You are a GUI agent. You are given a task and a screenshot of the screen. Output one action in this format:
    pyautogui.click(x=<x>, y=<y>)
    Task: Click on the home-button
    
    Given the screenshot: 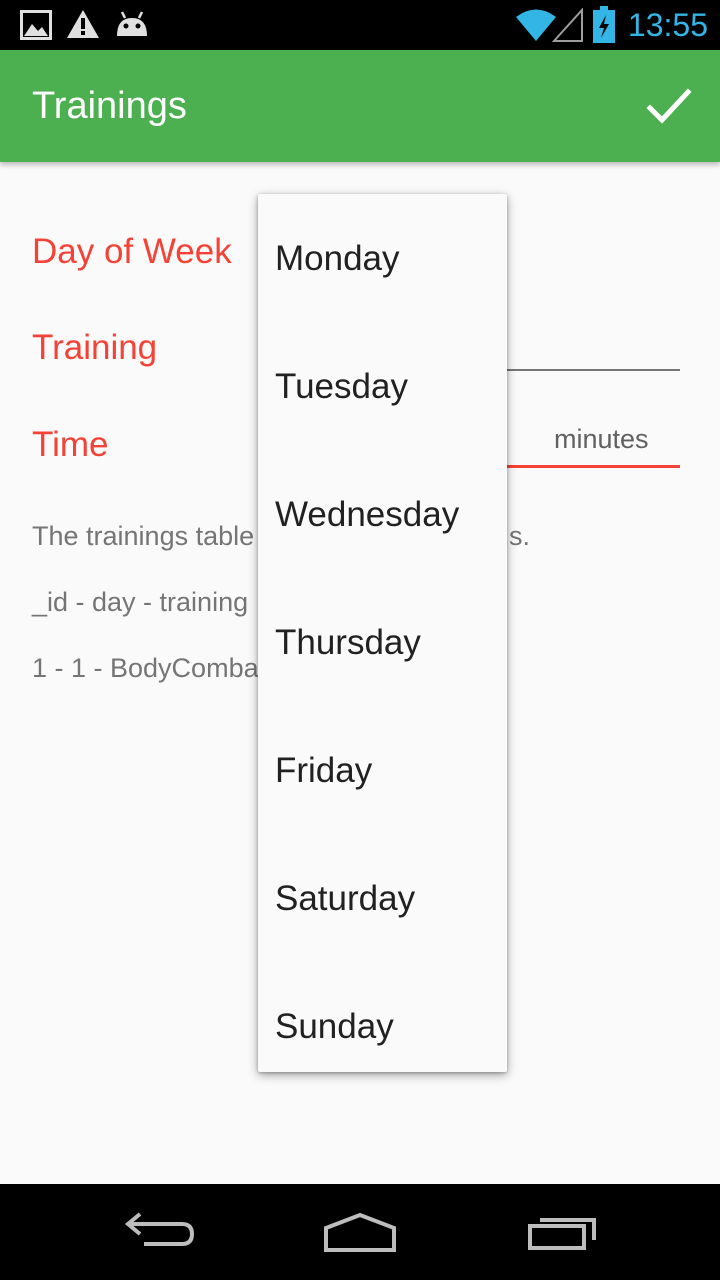 What is the action you would take?
    pyautogui.click(x=360, y=1236)
    